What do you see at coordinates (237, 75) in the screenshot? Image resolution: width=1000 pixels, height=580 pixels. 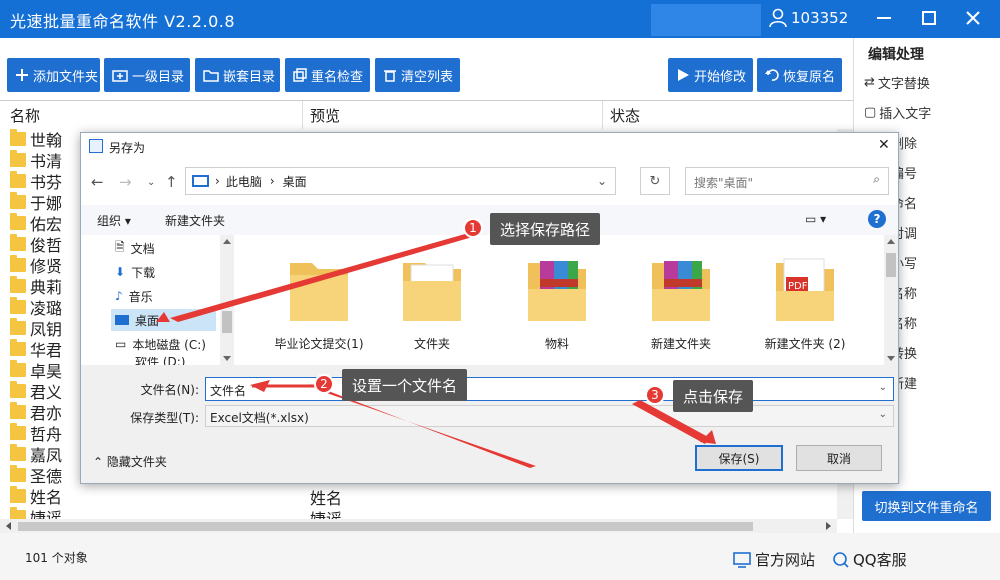 I see `nested-dir-button: 嵌套目录` at bounding box center [237, 75].